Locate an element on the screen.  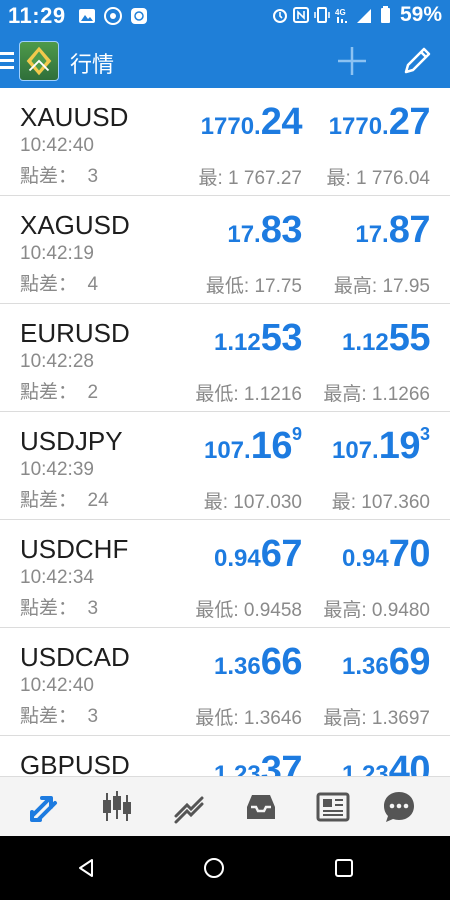
ask-price-pips: 87 is located at coordinates (409, 230).